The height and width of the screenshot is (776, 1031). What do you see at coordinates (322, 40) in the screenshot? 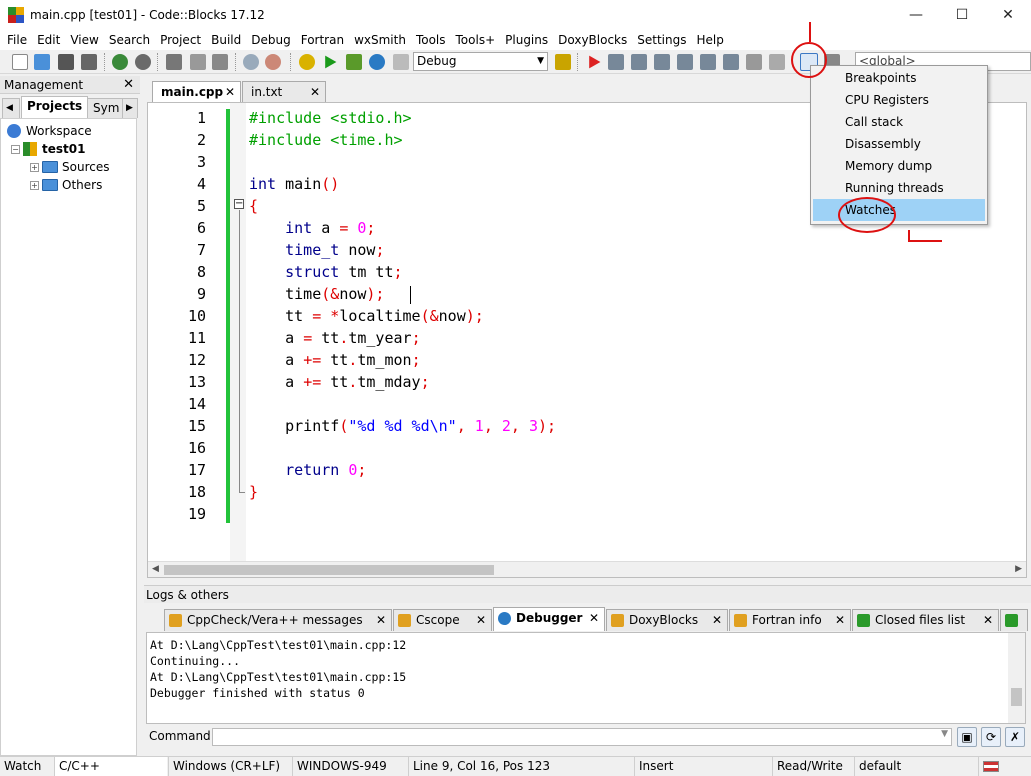
I see `menu-fortran: Fortran` at bounding box center [322, 40].